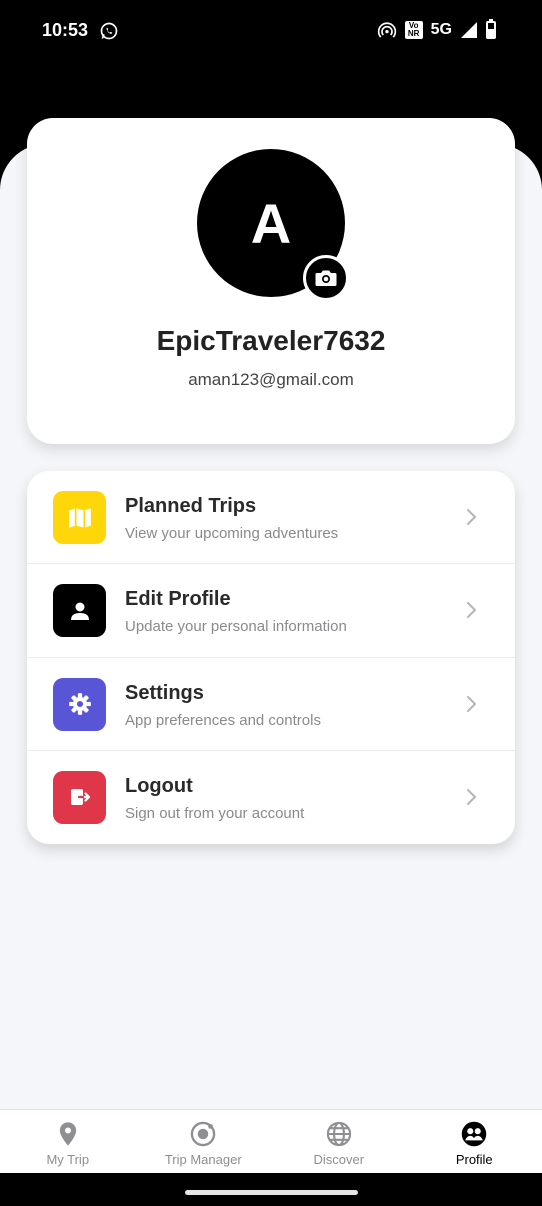 The width and height of the screenshot is (542, 1206). What do you see at coordinates (178, 599) in the screenshot?
I see `menu-item-title: Edit Profile` at bounding box center [178, 599].